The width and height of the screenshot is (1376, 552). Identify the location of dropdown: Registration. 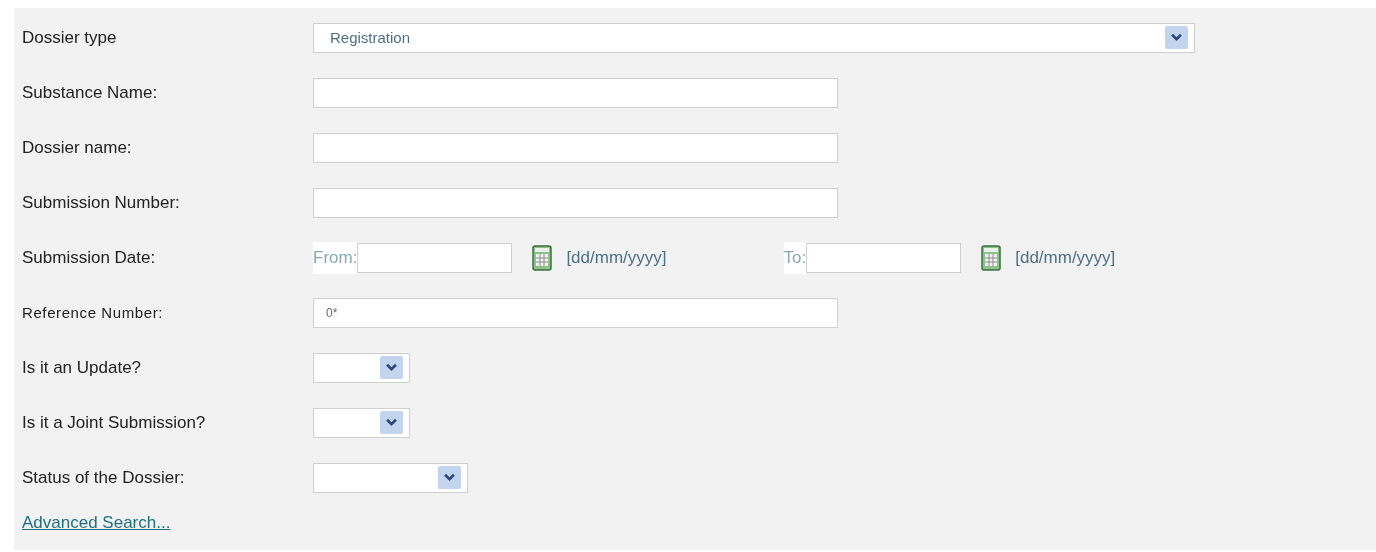
(754, 37).